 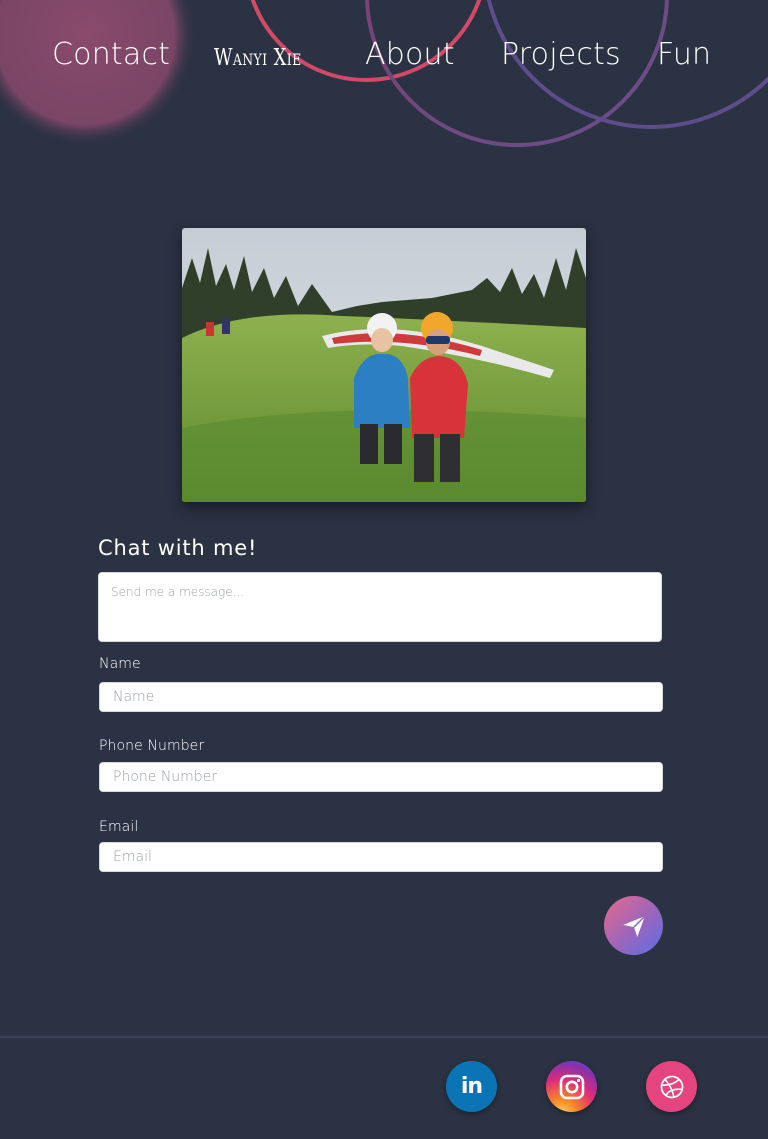 I want to click on linkedin-link: in, so click(x=471, y=1086).